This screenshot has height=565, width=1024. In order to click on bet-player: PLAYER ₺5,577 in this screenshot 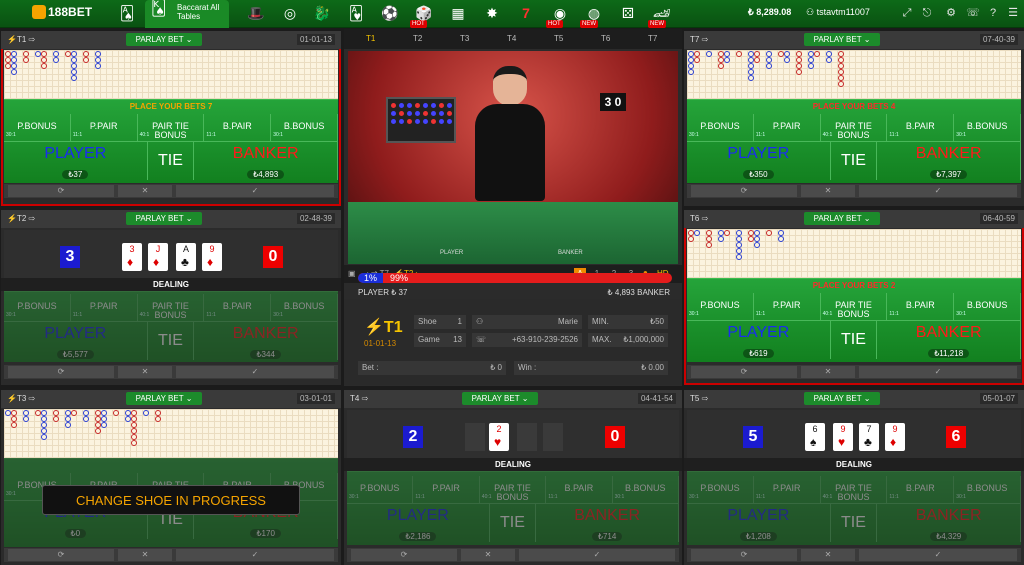, I will do `click(76, 341)`.